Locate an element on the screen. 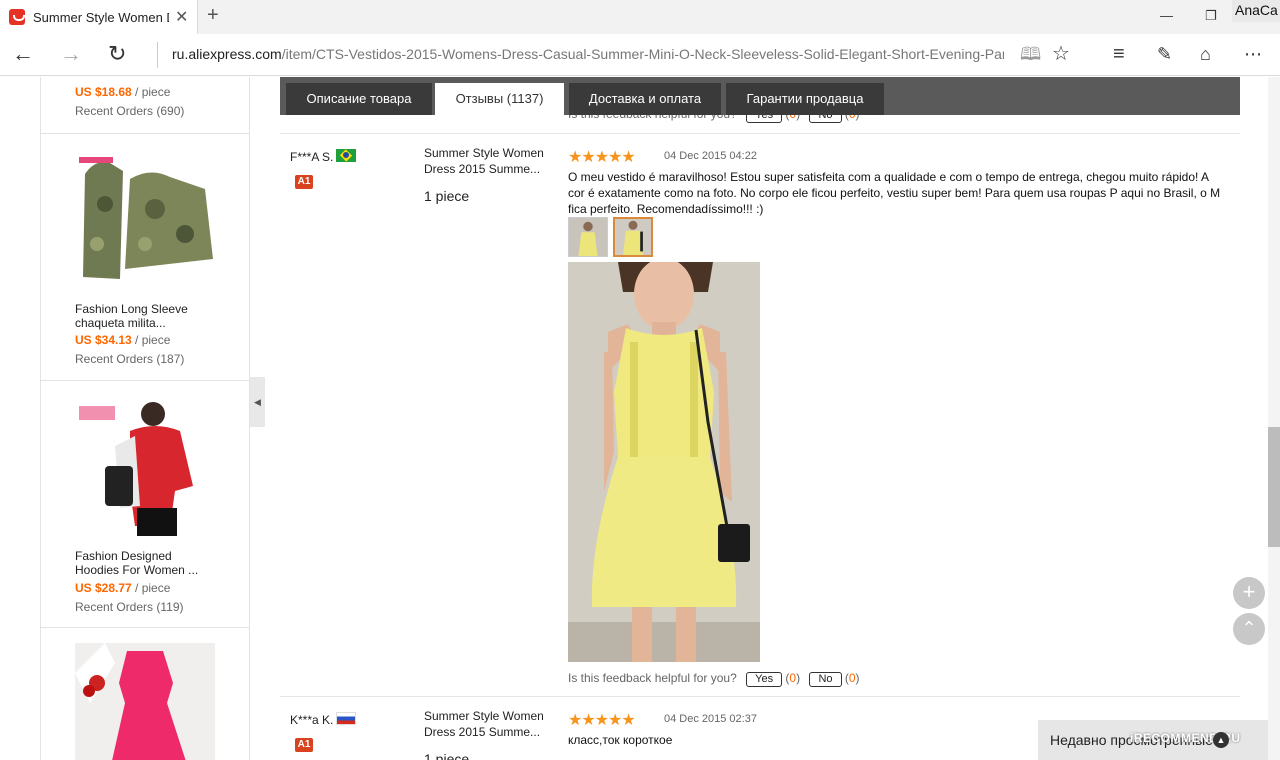 The width and height of the screenshot is (1280, 760). forward-icon: → is located at coordinates (71, 54).